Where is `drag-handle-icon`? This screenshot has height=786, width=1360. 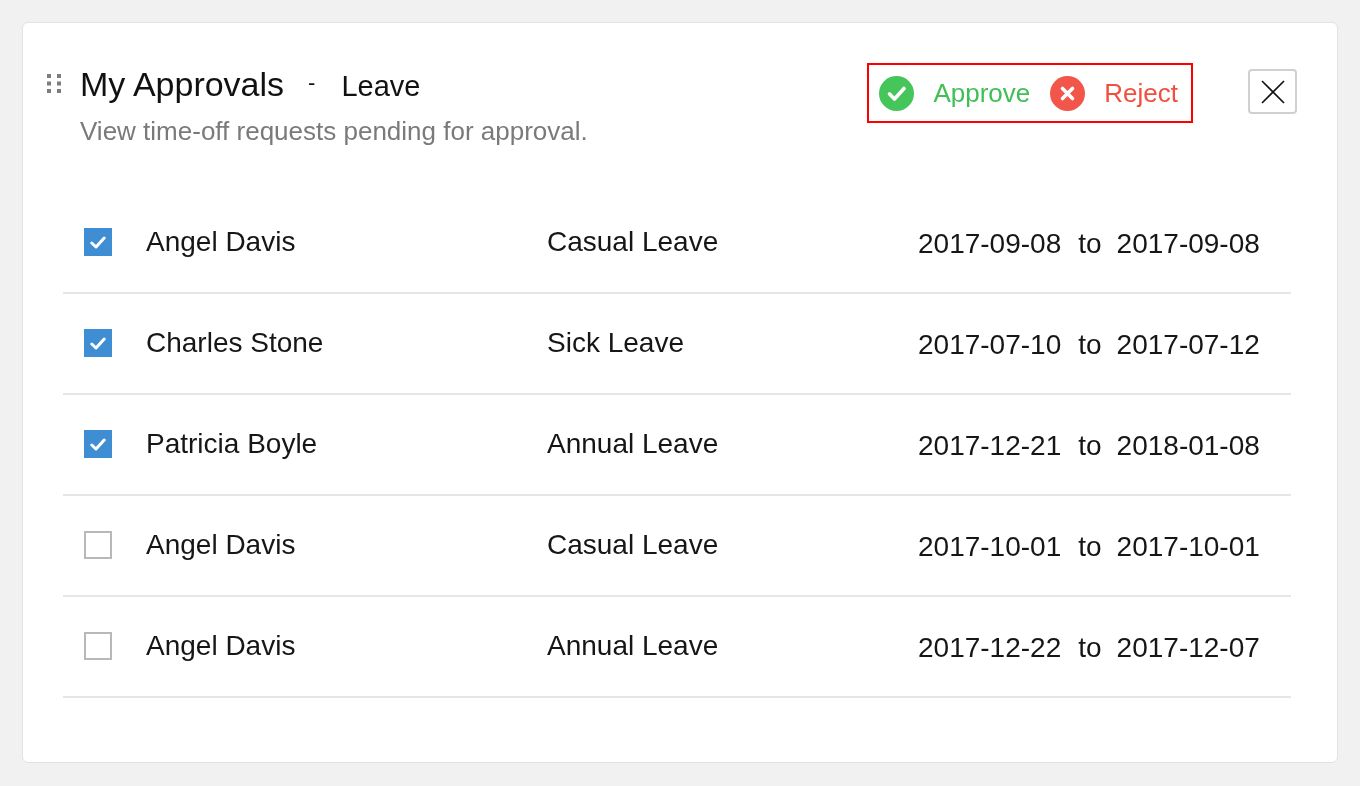 drag-handle-icon is located at coordinates (54, 83).